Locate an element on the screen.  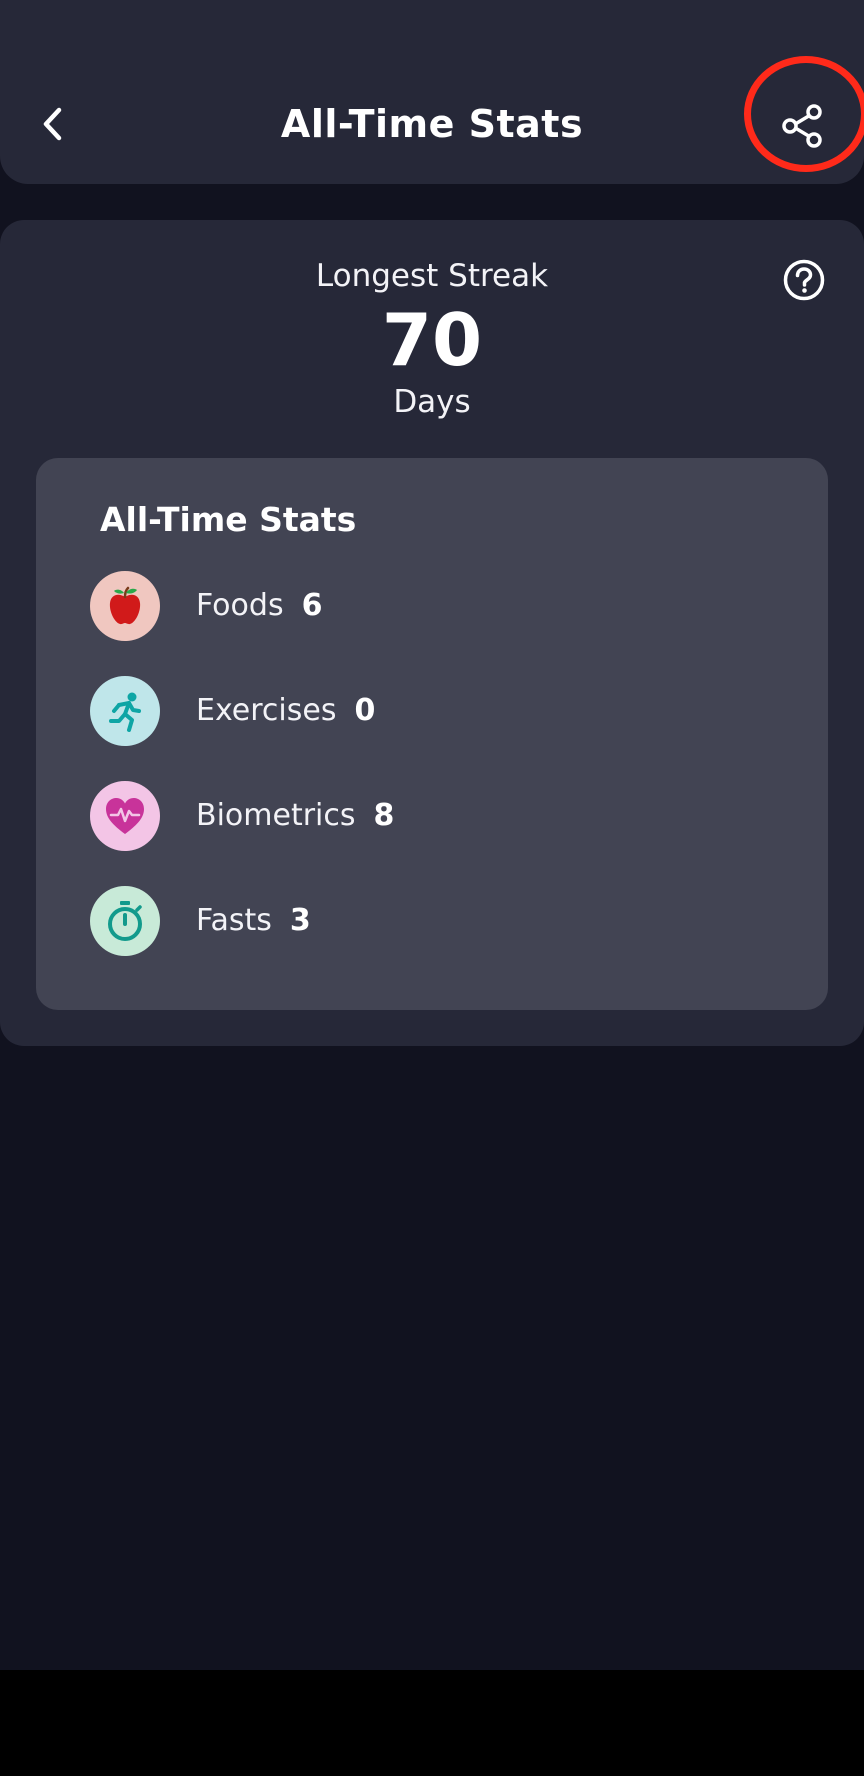
stats-title: All-Time Stats is located at coordinates (228, 519).